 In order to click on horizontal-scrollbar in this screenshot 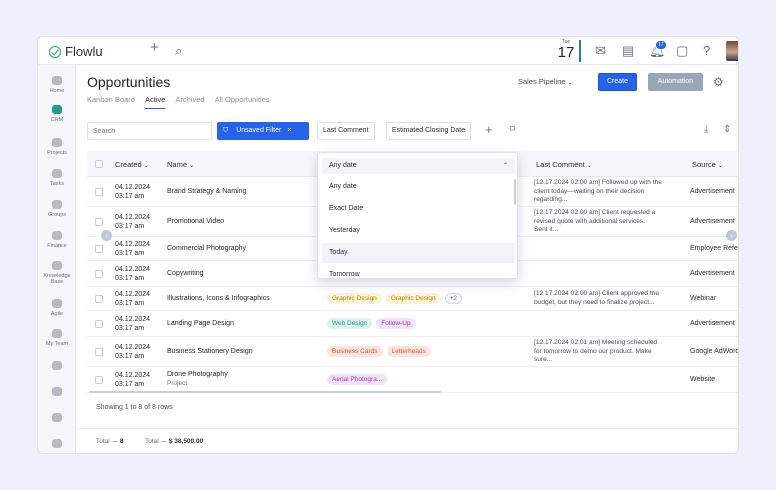, I will do `click(265, 392)`.